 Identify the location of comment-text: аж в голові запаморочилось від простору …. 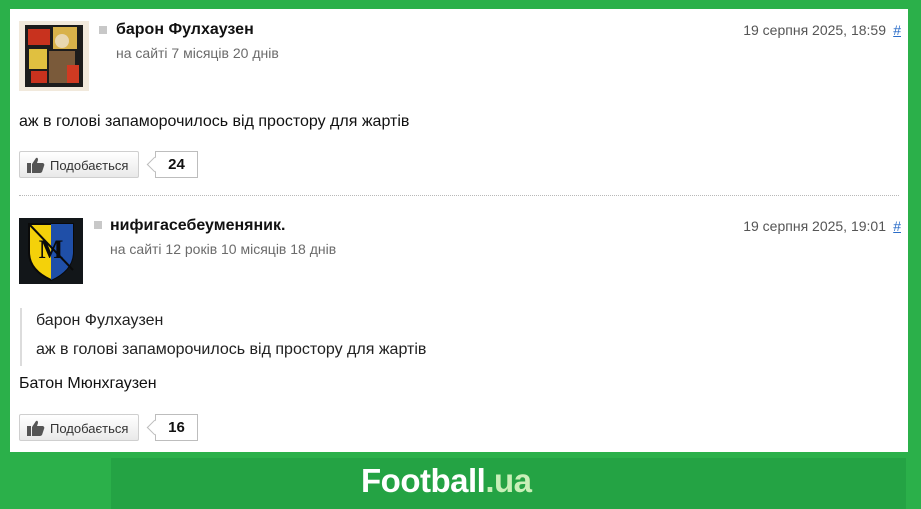
(214, 121).